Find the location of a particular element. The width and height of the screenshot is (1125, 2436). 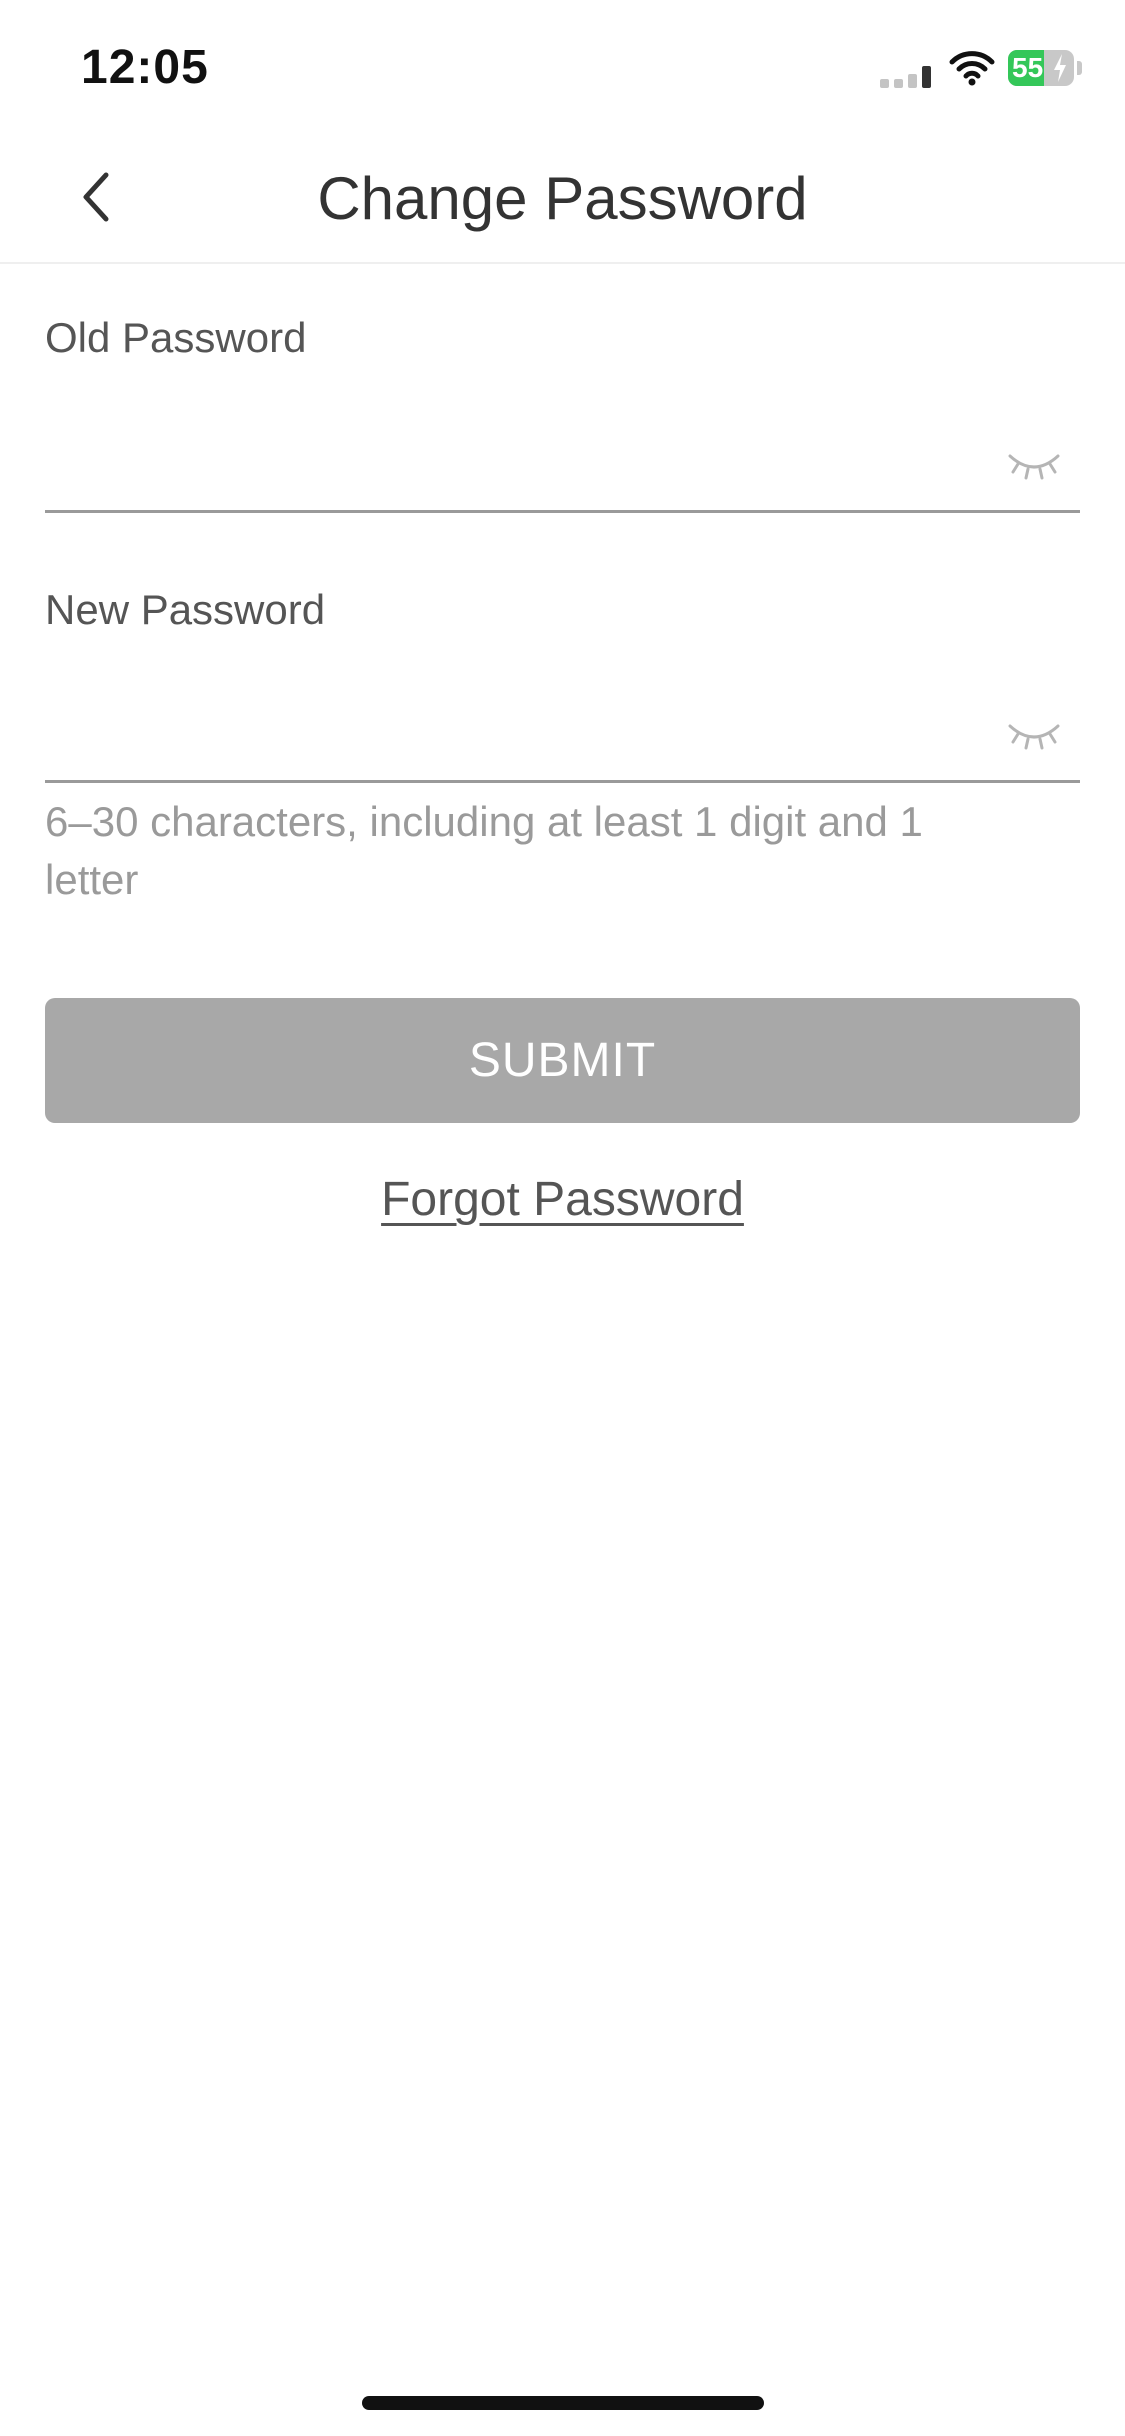

submit-button: SUBMIT is located at coordinates (562, 1060).